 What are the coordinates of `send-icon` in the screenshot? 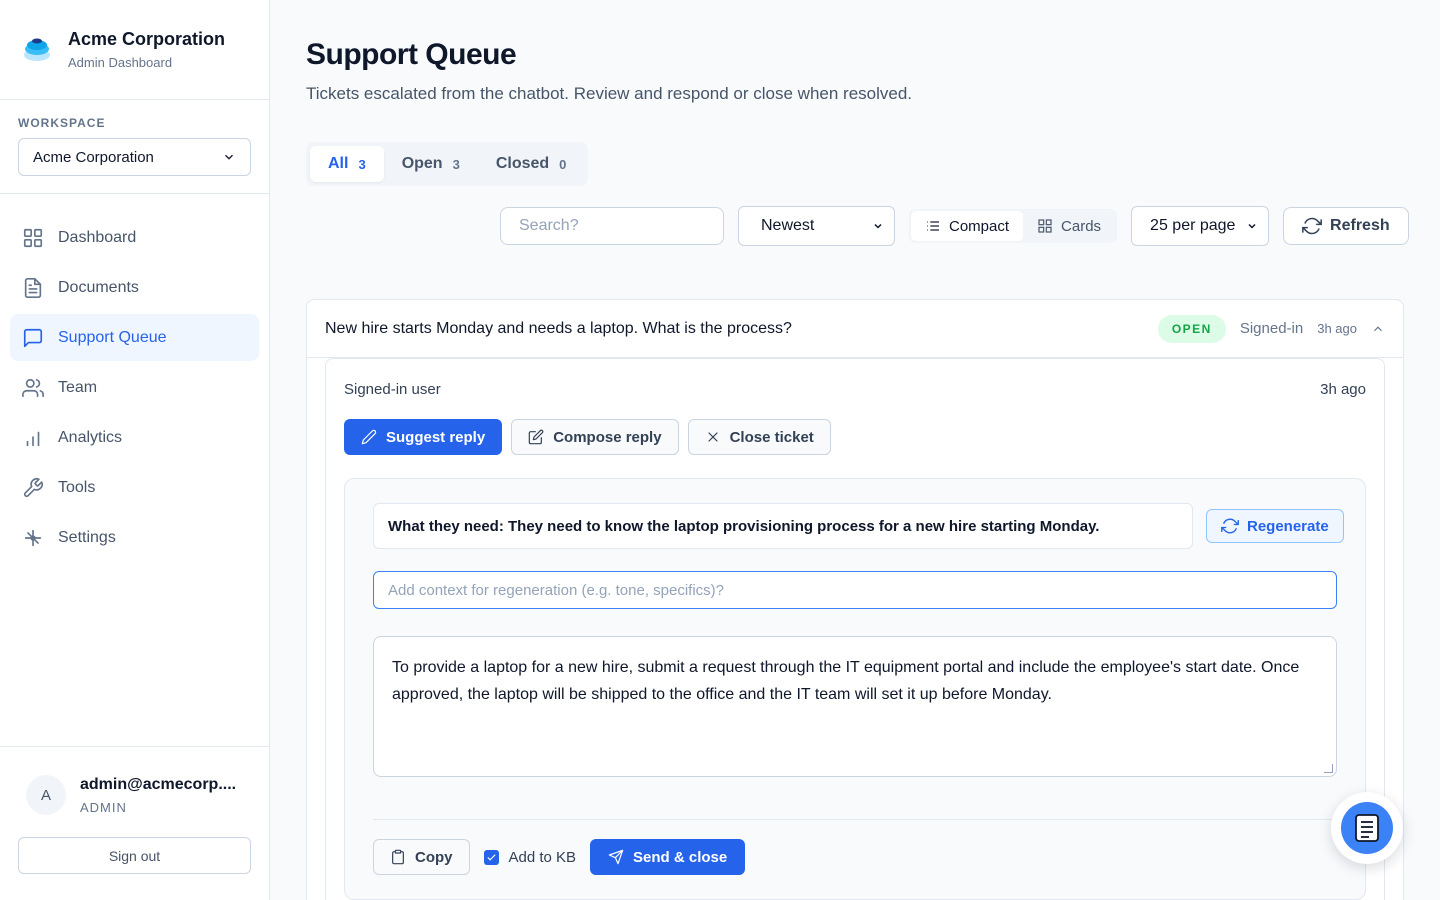 It's located at (616, 857).